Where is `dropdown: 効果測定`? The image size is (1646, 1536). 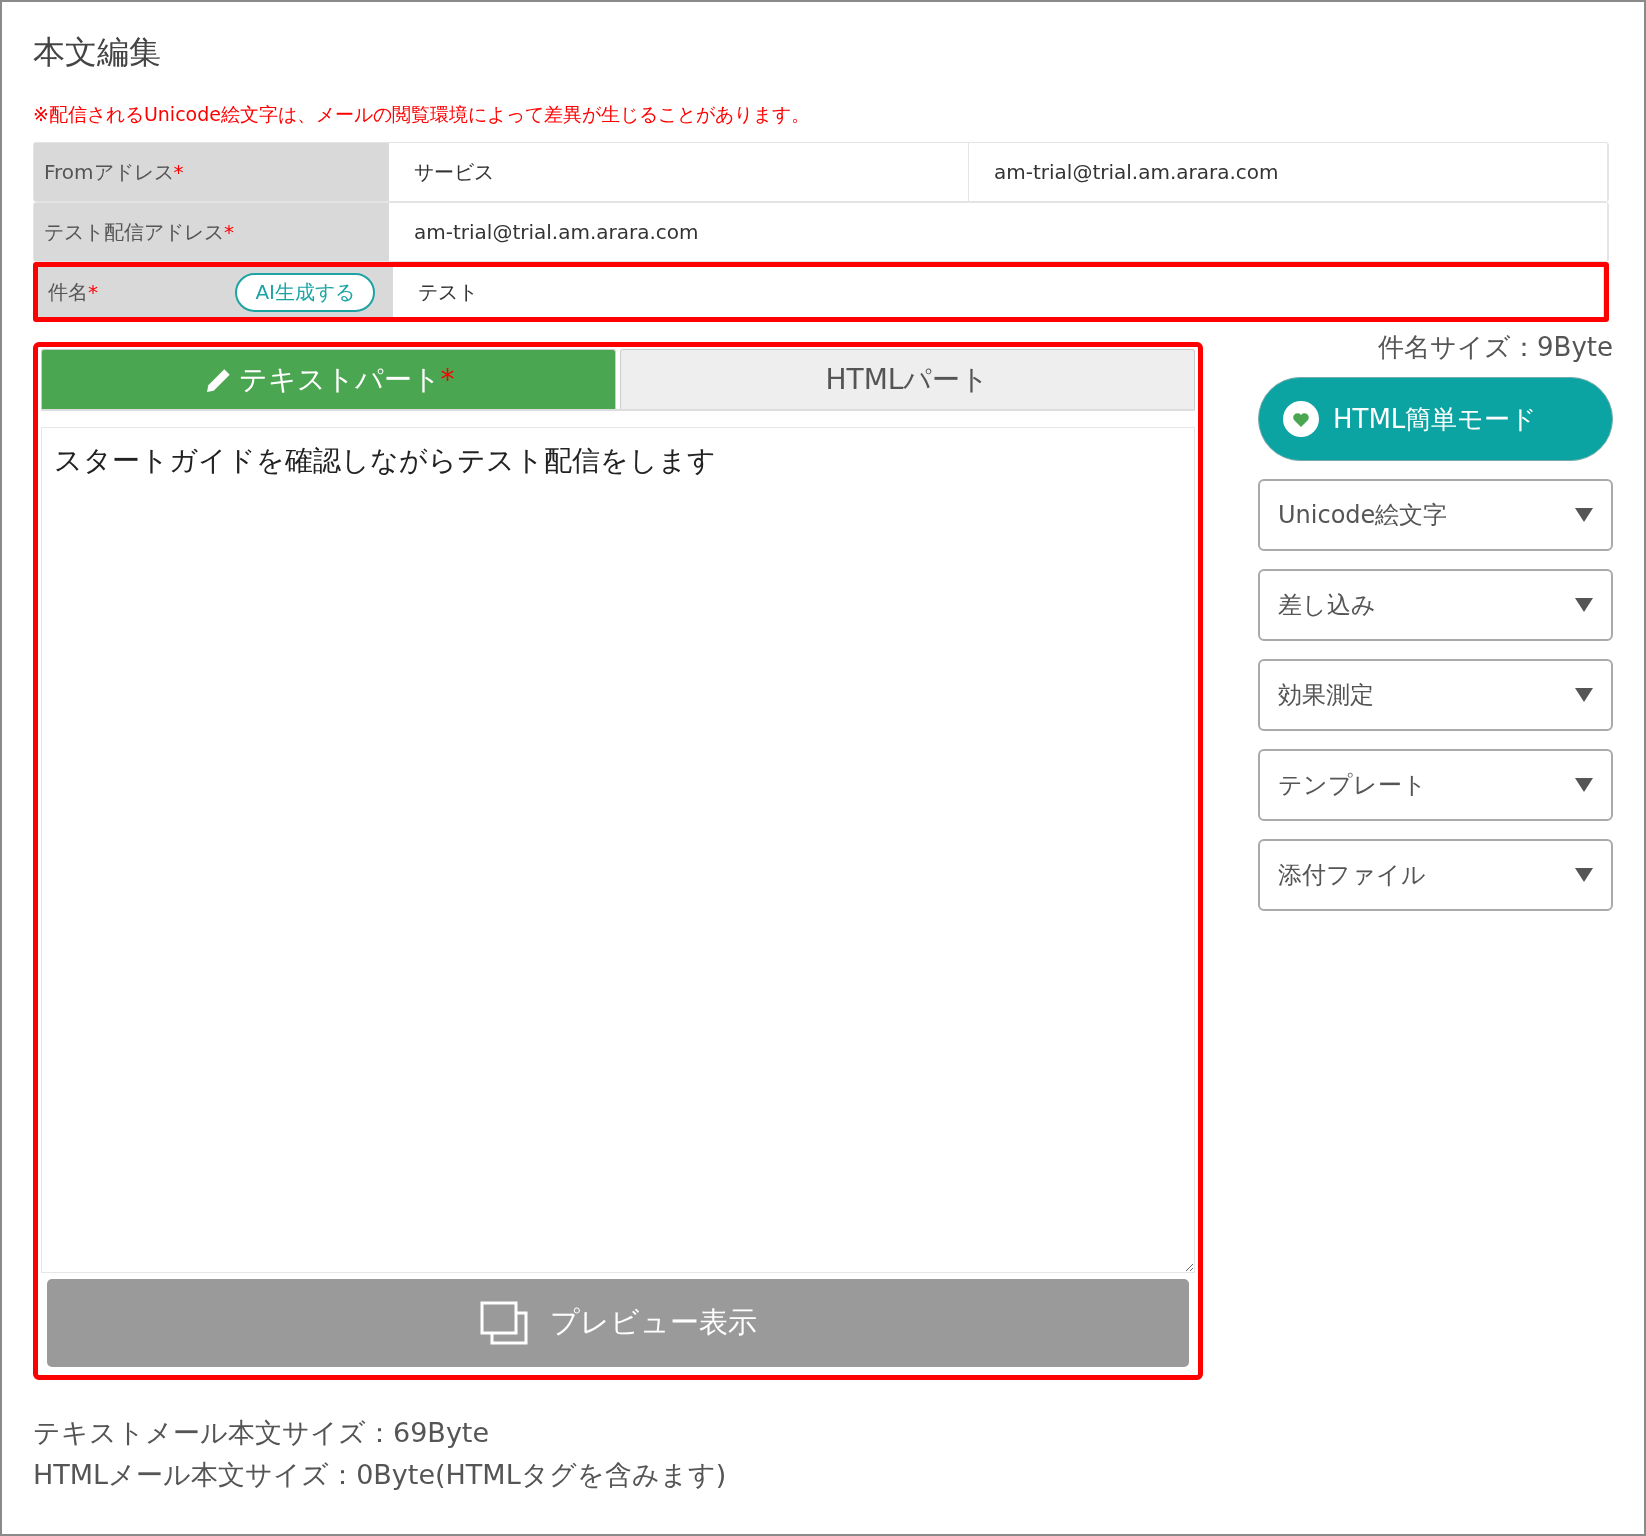 dropdown: 効果測定 is located at coordinates (1435, 695).